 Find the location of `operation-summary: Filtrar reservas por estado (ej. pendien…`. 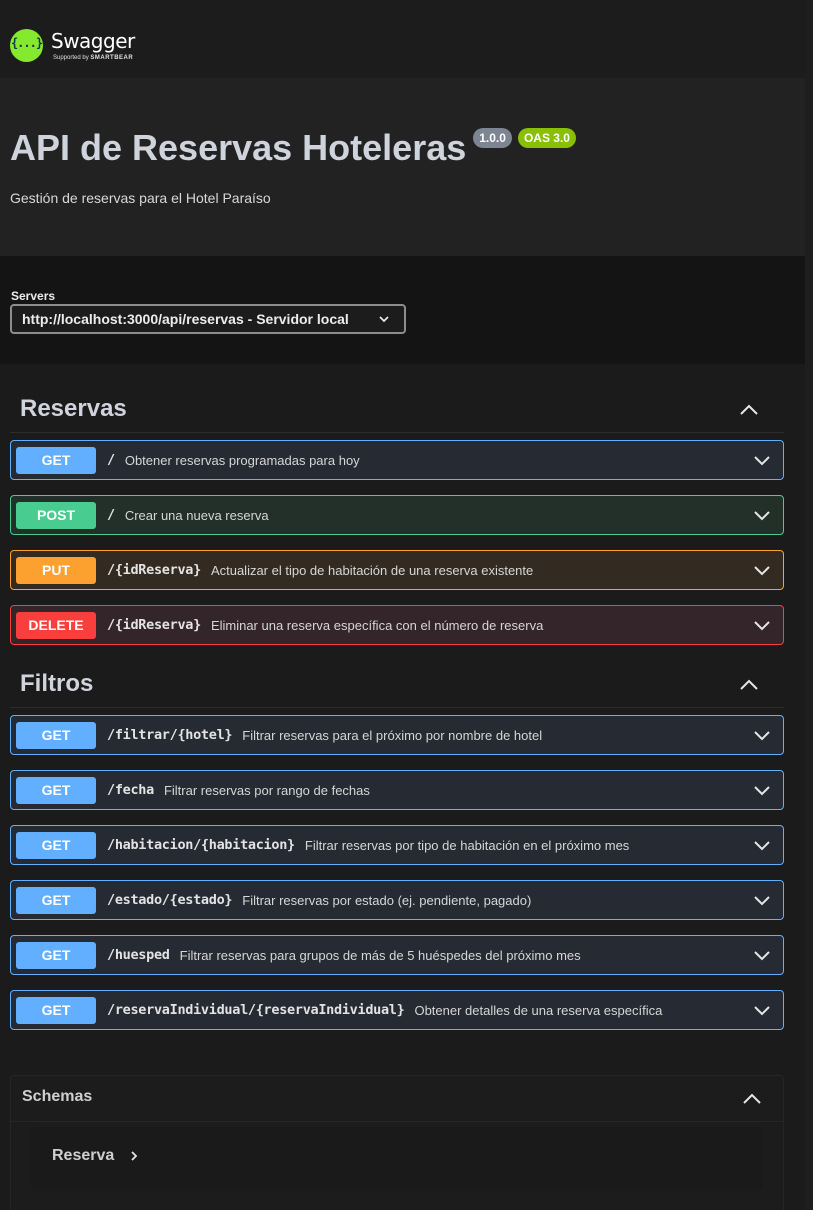

operation-summary: Filtrar reservas por estado (ej. pendien… is located at coordinates (387, 900).